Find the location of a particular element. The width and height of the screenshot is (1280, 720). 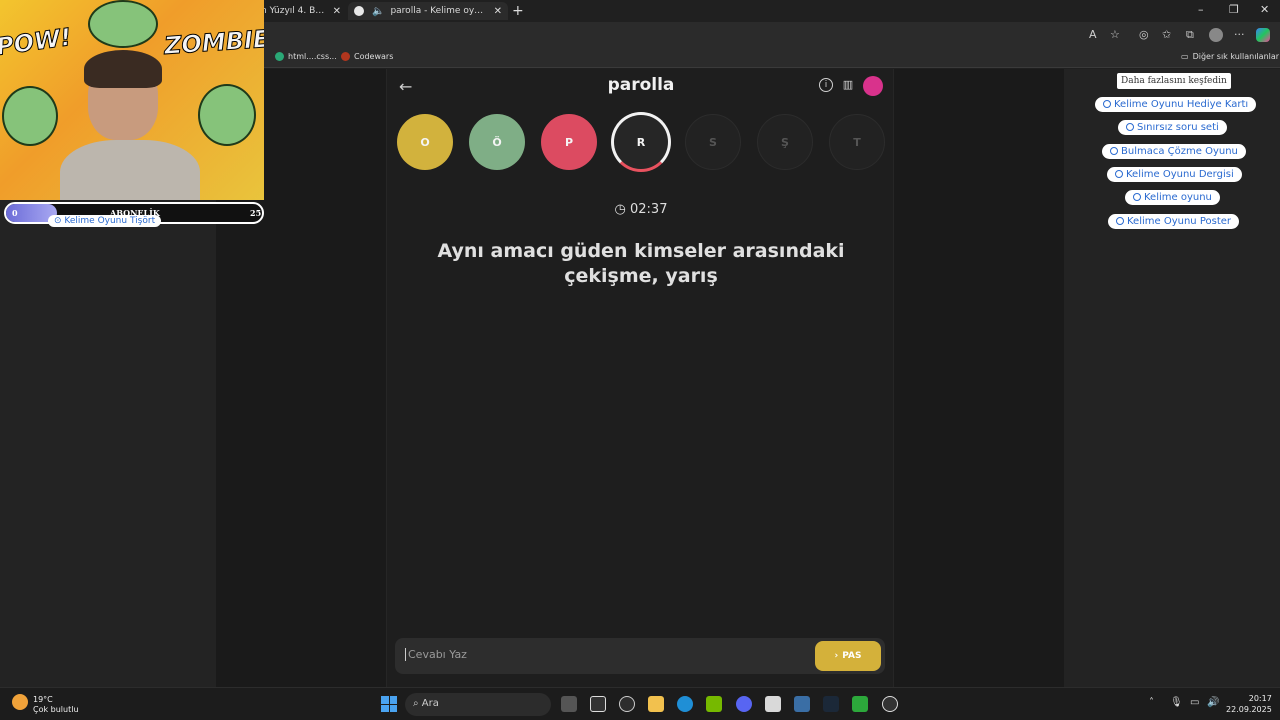

ad-chip-label: Kelime Oyunu Poster is located at coordinates (1179, 221).